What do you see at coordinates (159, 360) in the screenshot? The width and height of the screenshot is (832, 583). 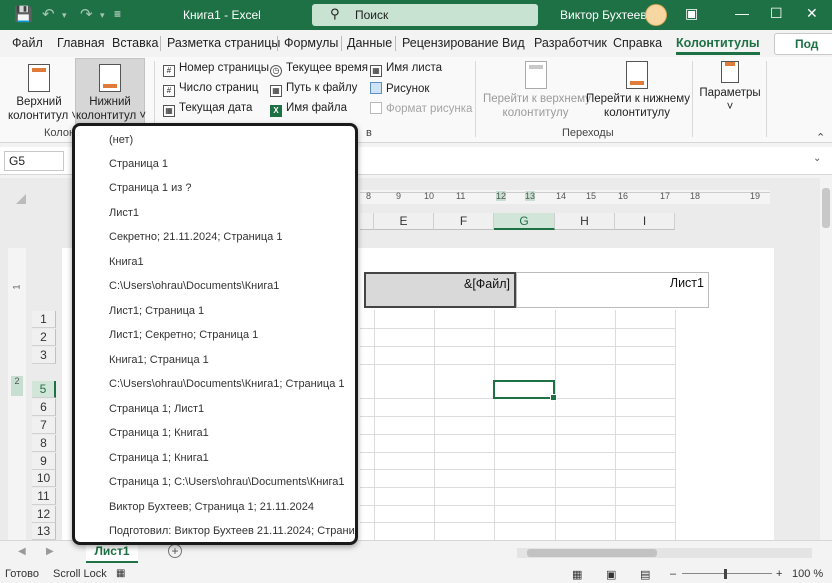 I see `dropdown-item: Книга1; Страница 1` at bounding box center [159, 360].